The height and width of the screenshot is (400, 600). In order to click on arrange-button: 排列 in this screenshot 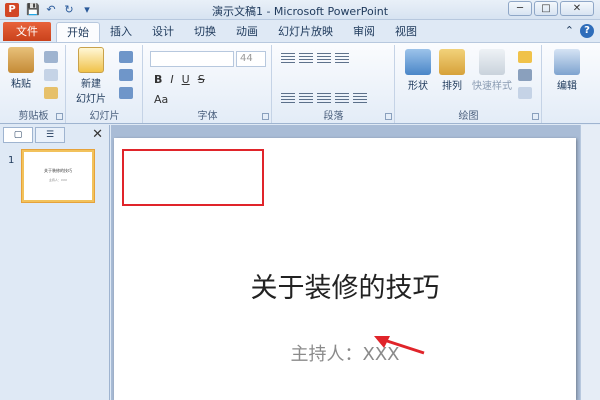, I will do `click(452, 70)`.